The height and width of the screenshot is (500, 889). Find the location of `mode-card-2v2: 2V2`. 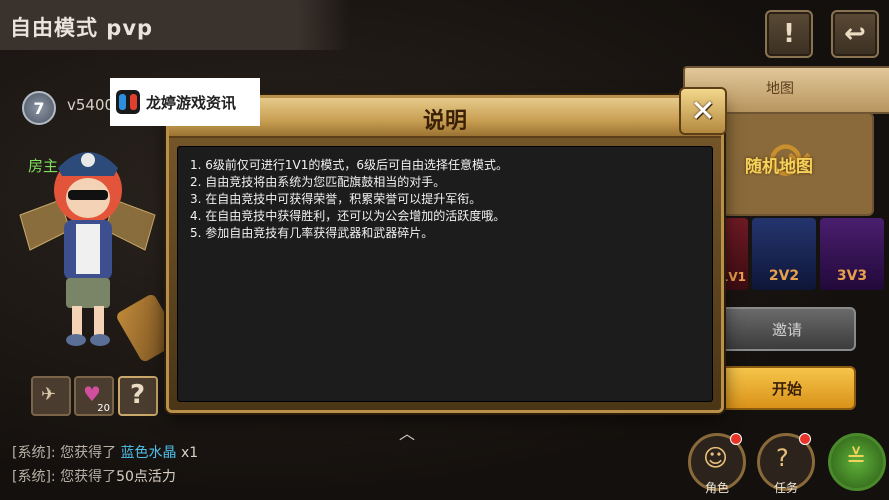

mode-card-2v2: 2V2 is located at coordinates (784, 254).